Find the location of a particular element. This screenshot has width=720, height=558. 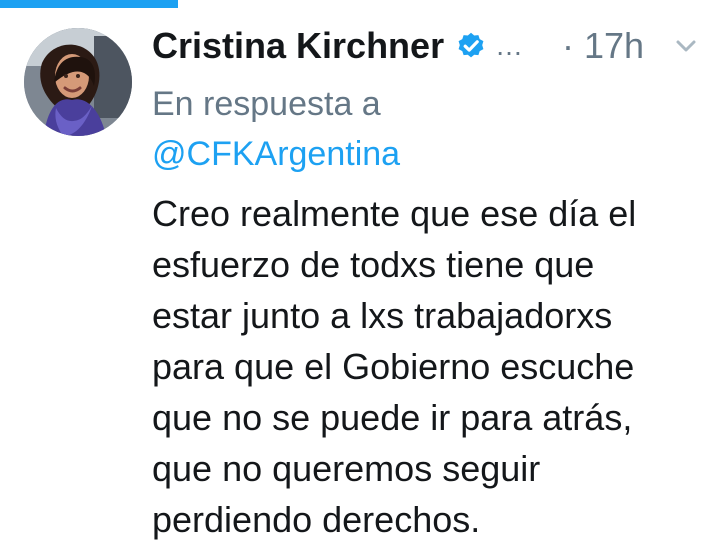

tweet-text-line: que no queremos seguir is located at coordinates (346, 468).